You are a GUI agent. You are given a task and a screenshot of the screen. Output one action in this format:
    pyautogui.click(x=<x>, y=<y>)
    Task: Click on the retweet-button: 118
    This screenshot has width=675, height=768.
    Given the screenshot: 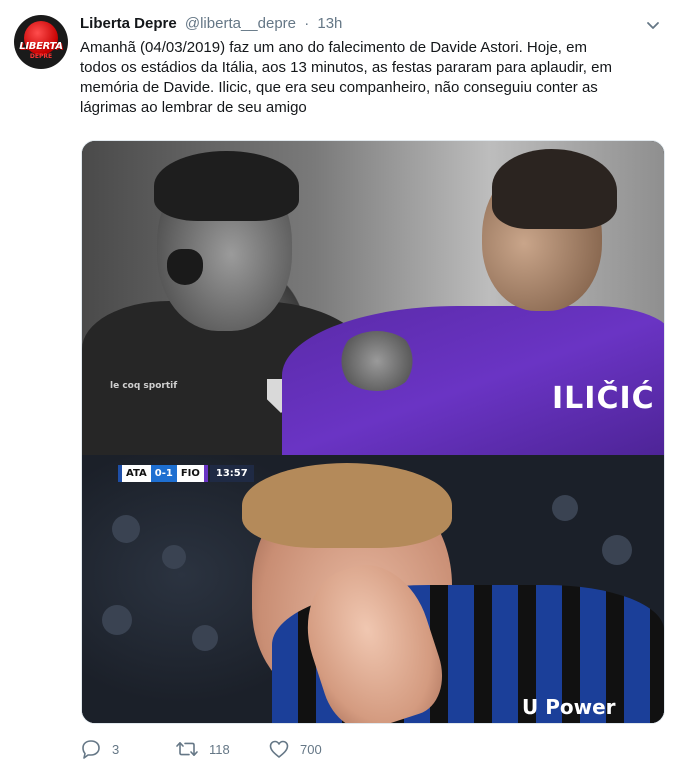 What is the action you would take?
    pyautogui.click(x=202, y=749)
    